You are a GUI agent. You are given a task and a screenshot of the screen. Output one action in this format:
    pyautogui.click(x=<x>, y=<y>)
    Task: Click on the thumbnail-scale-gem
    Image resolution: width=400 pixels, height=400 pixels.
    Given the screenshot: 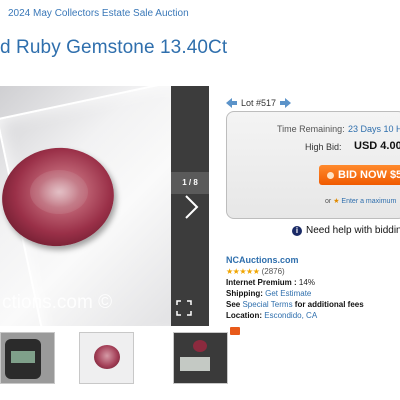 What is the action you would take?
    pyautogui.click(x=200, y=358)
    